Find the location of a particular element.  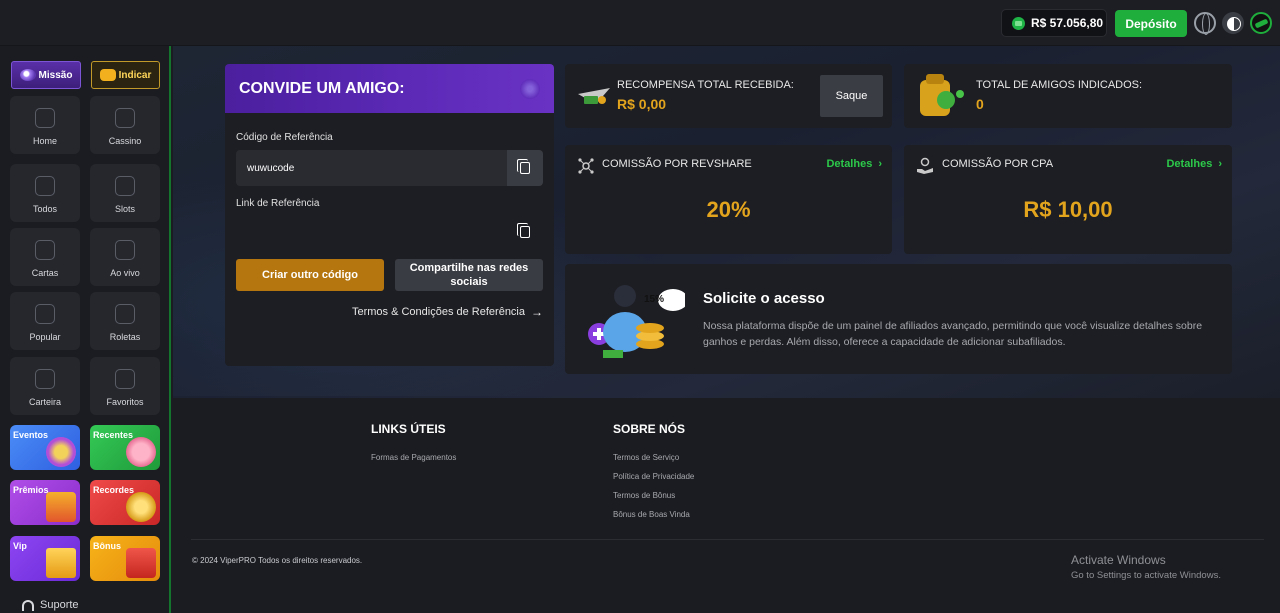

terms-label: Termos & Condições de Referência is located at coordinates (438, 312).